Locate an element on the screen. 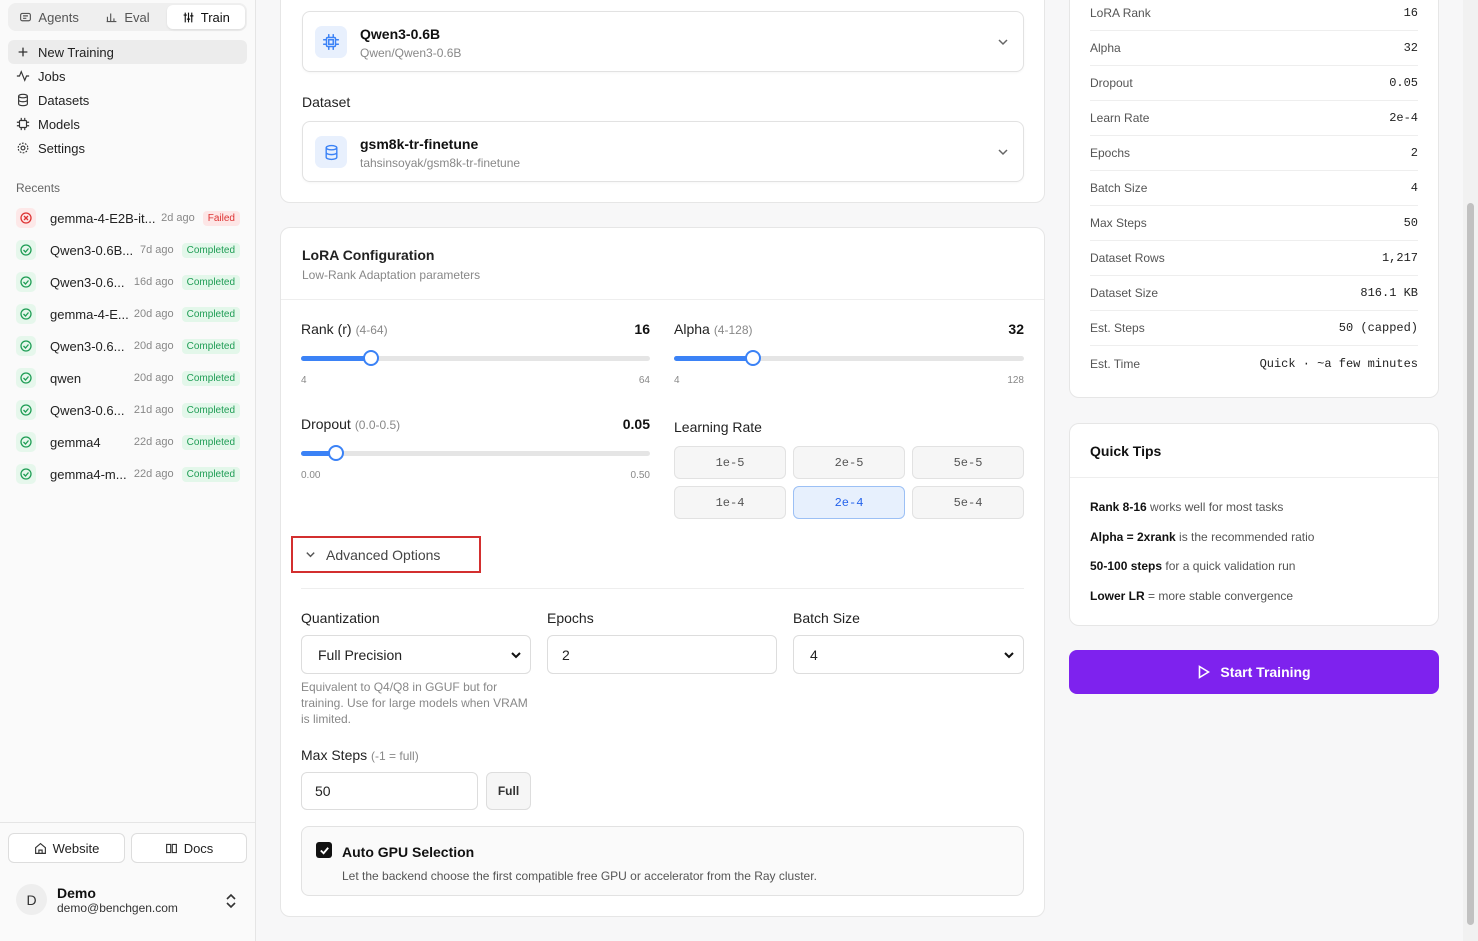 This screenshot has height=941, width=1478. summary-key: Est. Steps is located at coordinates (1117, 328).